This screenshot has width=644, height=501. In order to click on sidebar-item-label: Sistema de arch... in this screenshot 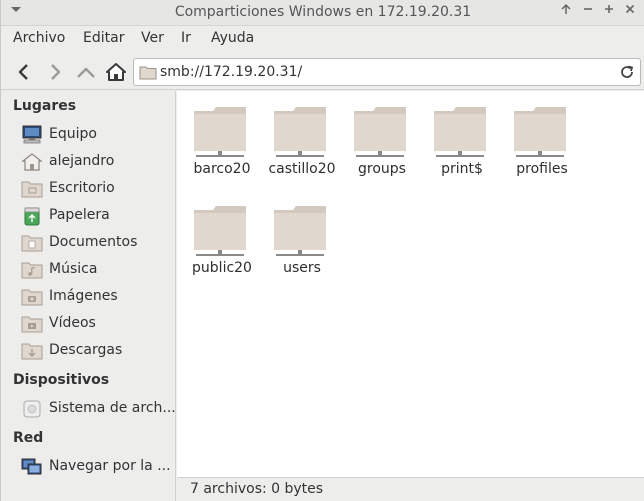, I will do `click(112, 408)`.